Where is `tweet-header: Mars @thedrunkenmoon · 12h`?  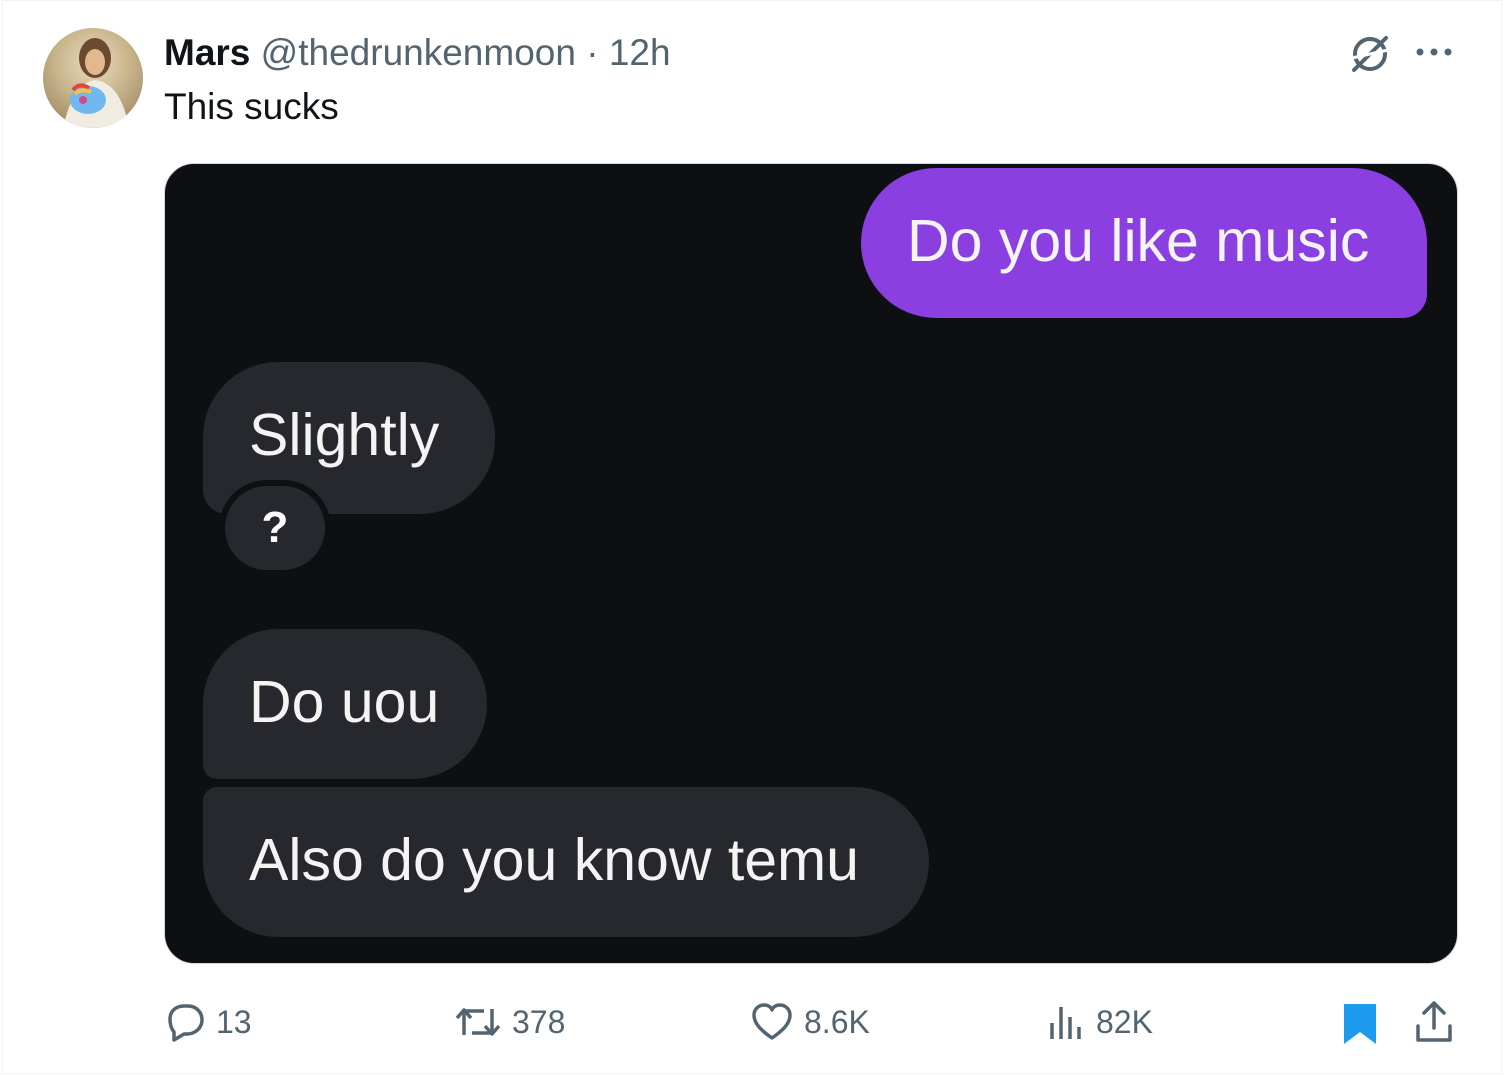
tweet-header: Mars @thedrunkenmoon · 12h is located at coordinates (417, 53).